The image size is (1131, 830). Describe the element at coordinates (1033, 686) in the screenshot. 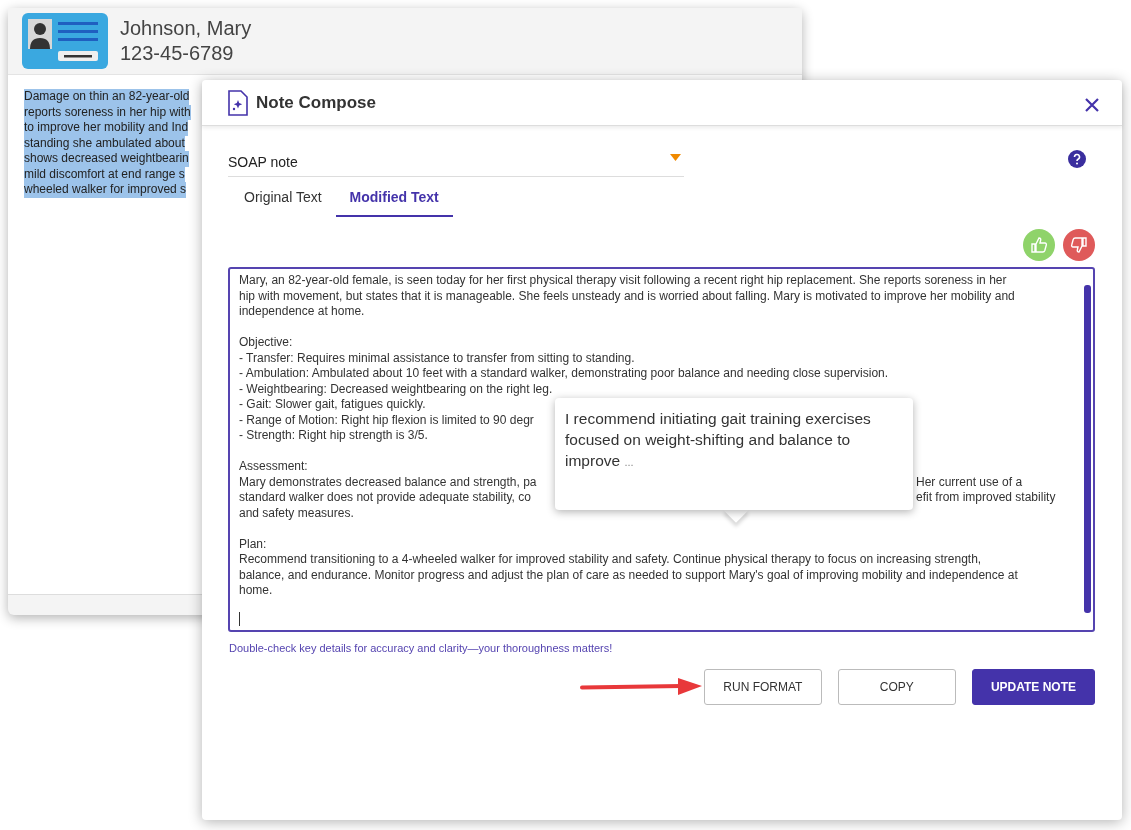

I see `primary-button: UPDATE NOTE` at that location.